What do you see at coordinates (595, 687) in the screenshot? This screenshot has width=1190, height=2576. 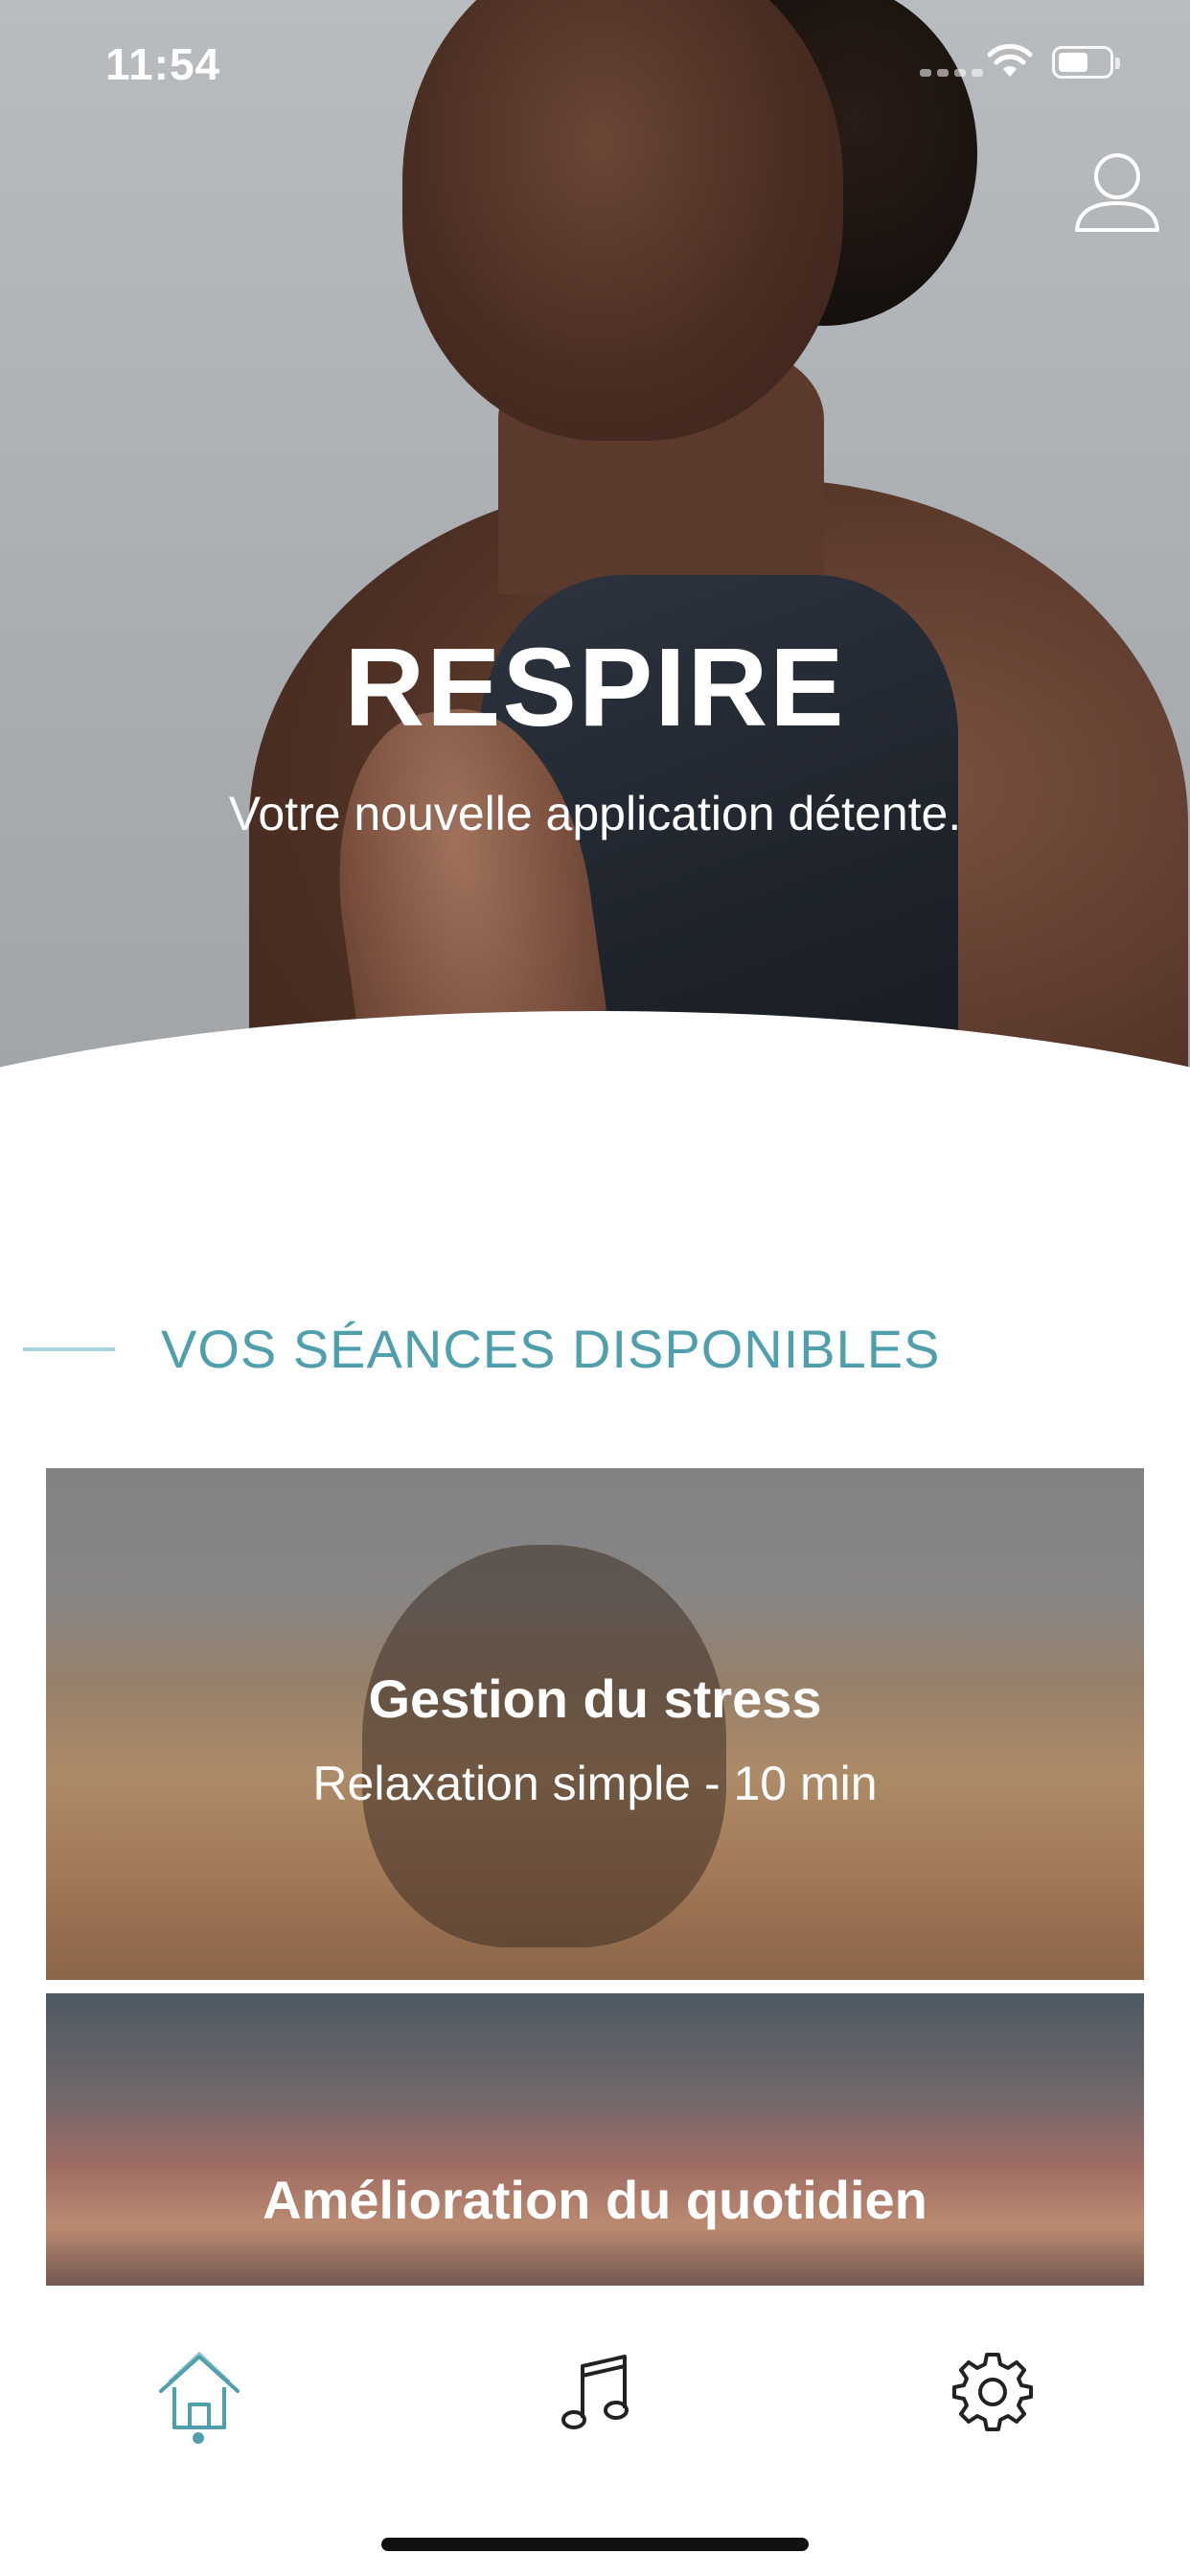 I see `hero-title: RESPIRE` at bounding box center [595, 687].